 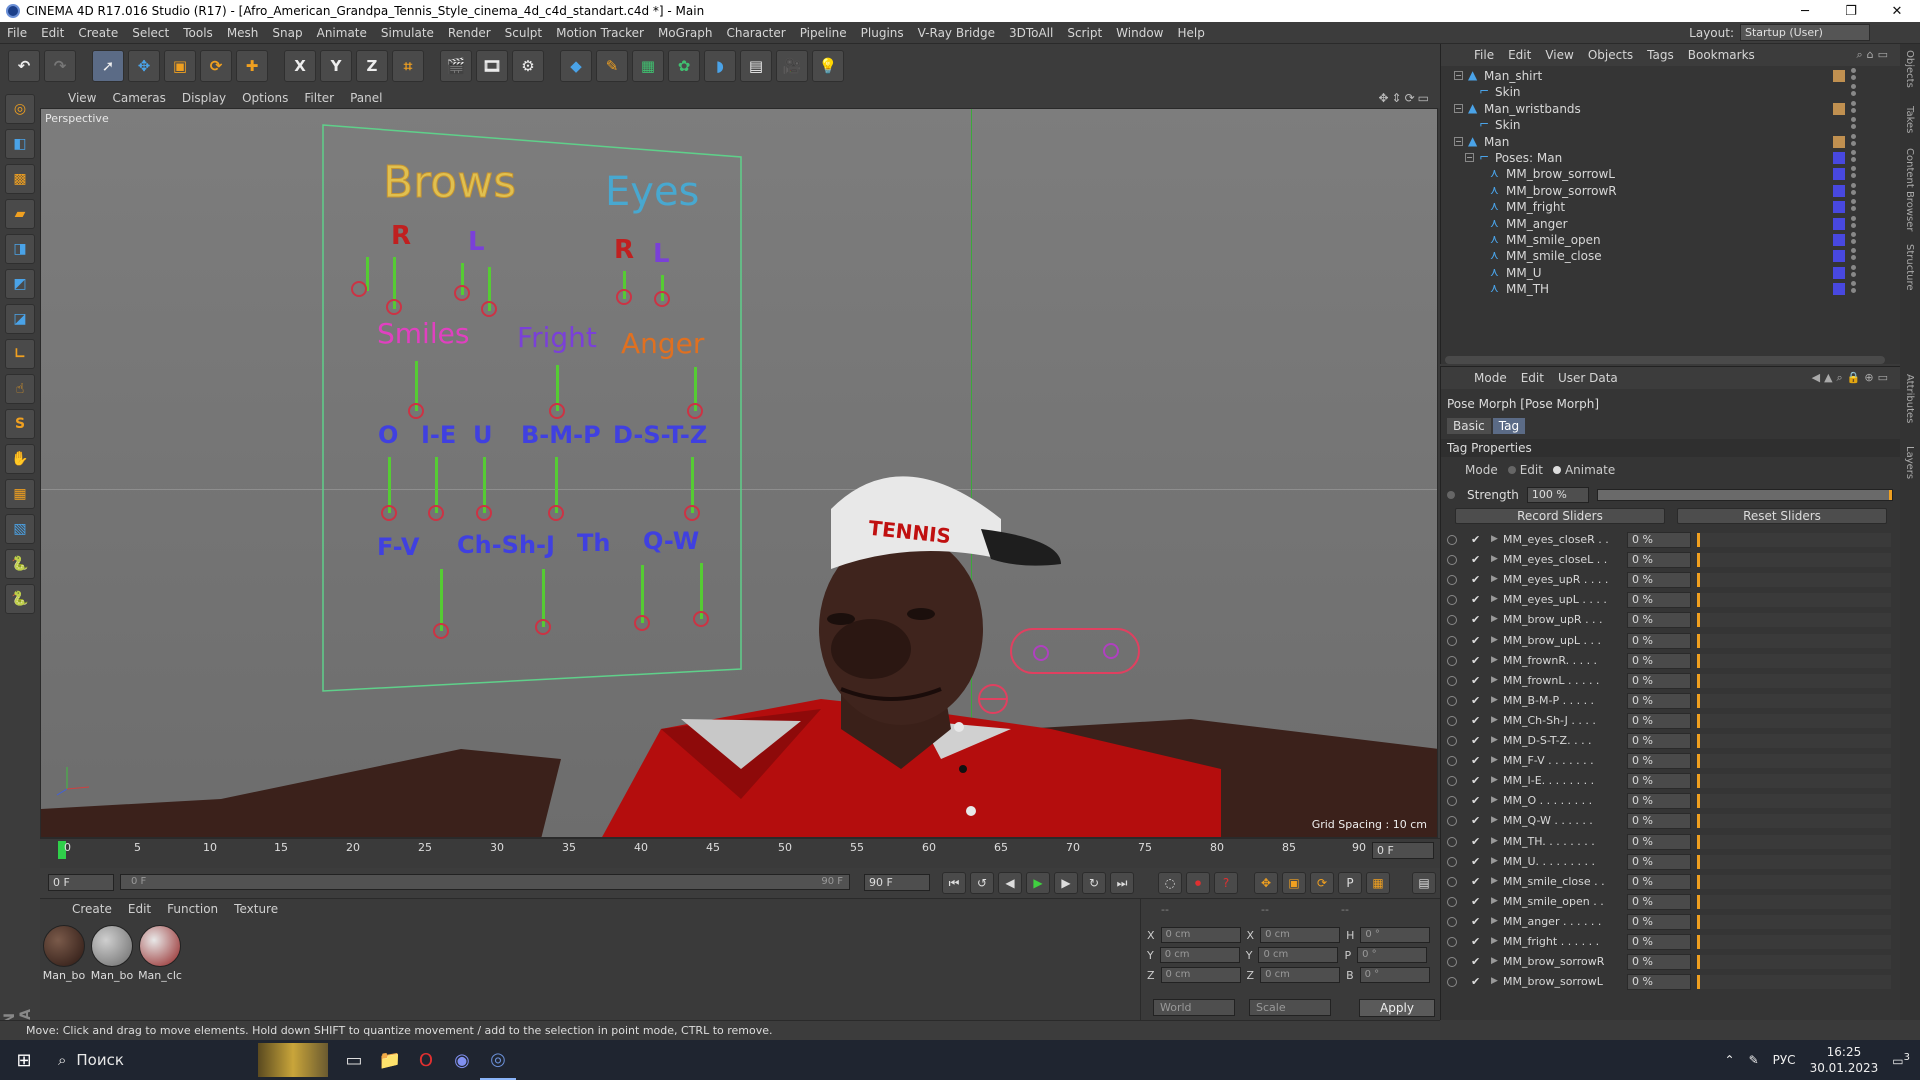 I want to click on rotation-p-field: 0 °, so click(x=1392, y=955).